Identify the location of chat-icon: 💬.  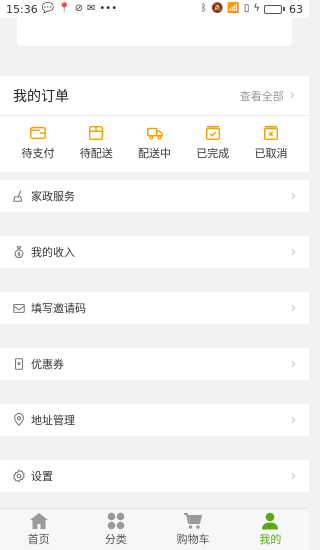
(48, 8).